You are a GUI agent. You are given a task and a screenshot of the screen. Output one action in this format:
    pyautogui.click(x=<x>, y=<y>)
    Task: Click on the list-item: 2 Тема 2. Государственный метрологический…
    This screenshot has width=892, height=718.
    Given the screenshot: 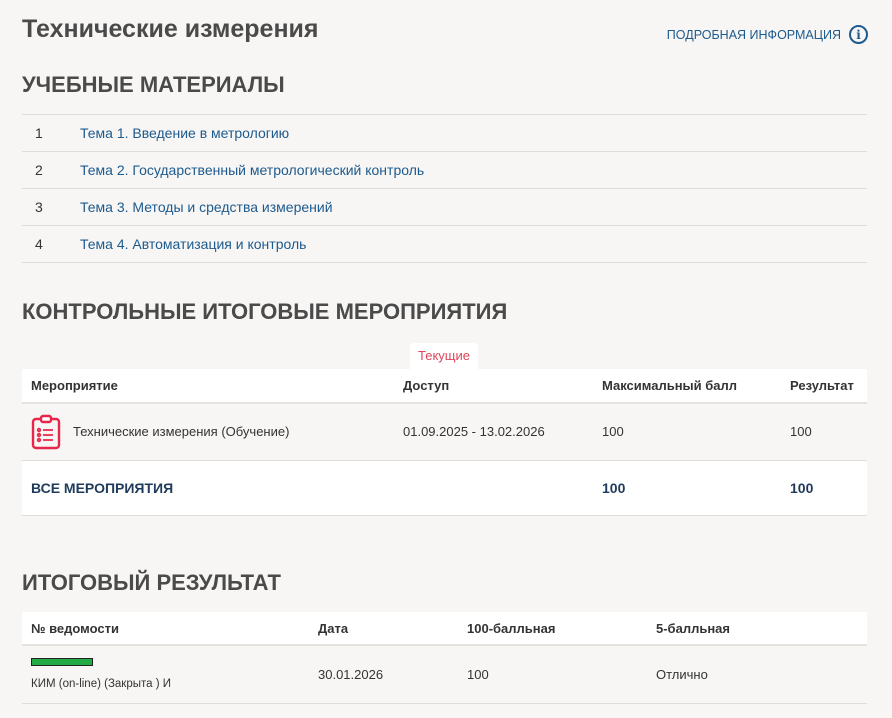 What is the action you would take?
    pyautogui.click(x=444, y=170)
    